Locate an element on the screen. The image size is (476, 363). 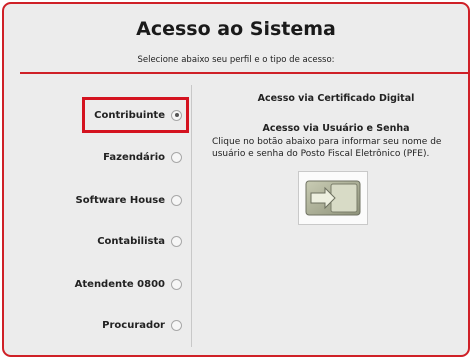
profile-radio-procurador is located at coordinates (176, 325).